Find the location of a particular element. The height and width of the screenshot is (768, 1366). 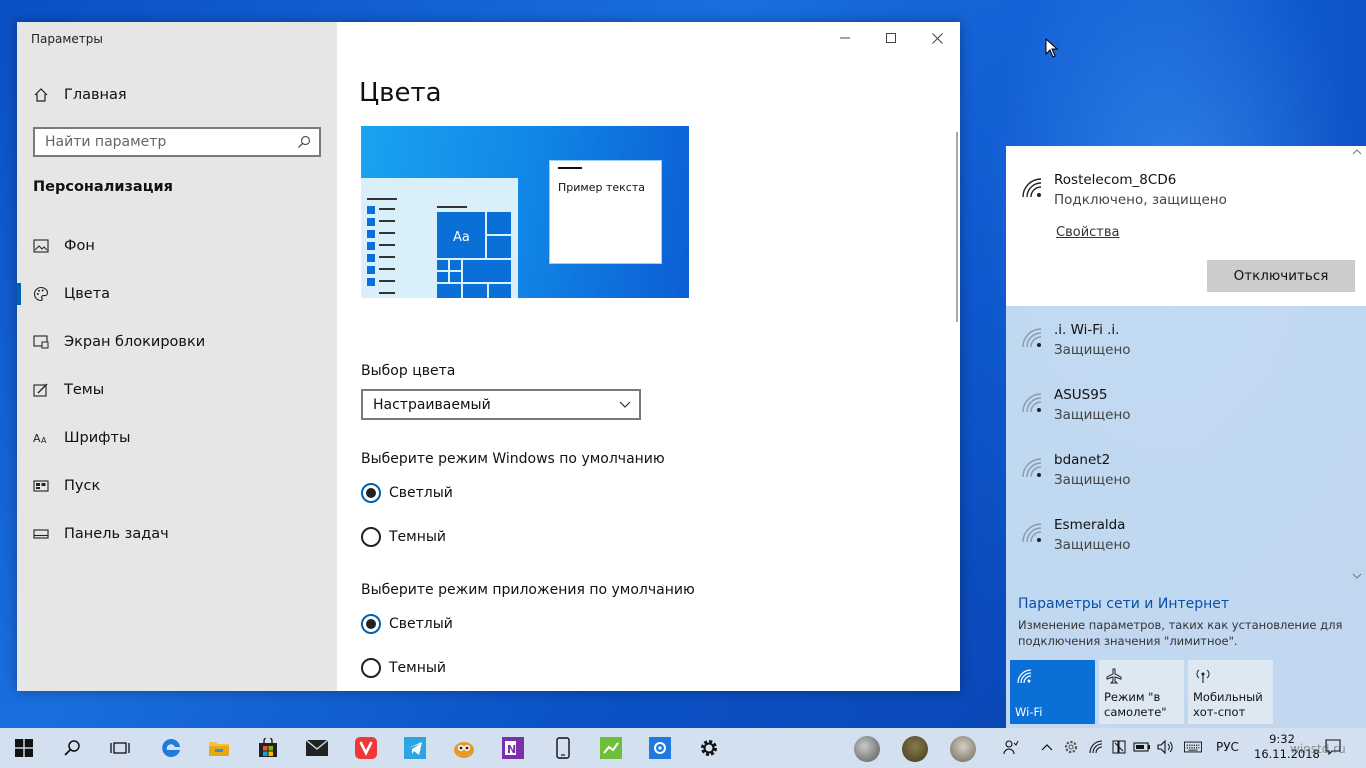

windows-mode-light-radio: Светлый is located at coordinates (407, 493).